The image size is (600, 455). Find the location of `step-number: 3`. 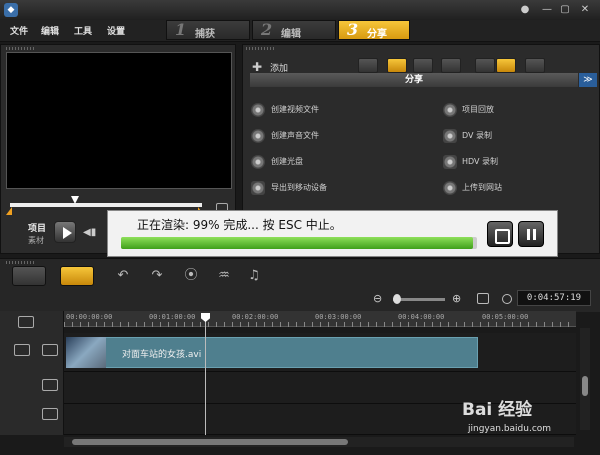

step-number: 3 is located at coordinates (353, 29).